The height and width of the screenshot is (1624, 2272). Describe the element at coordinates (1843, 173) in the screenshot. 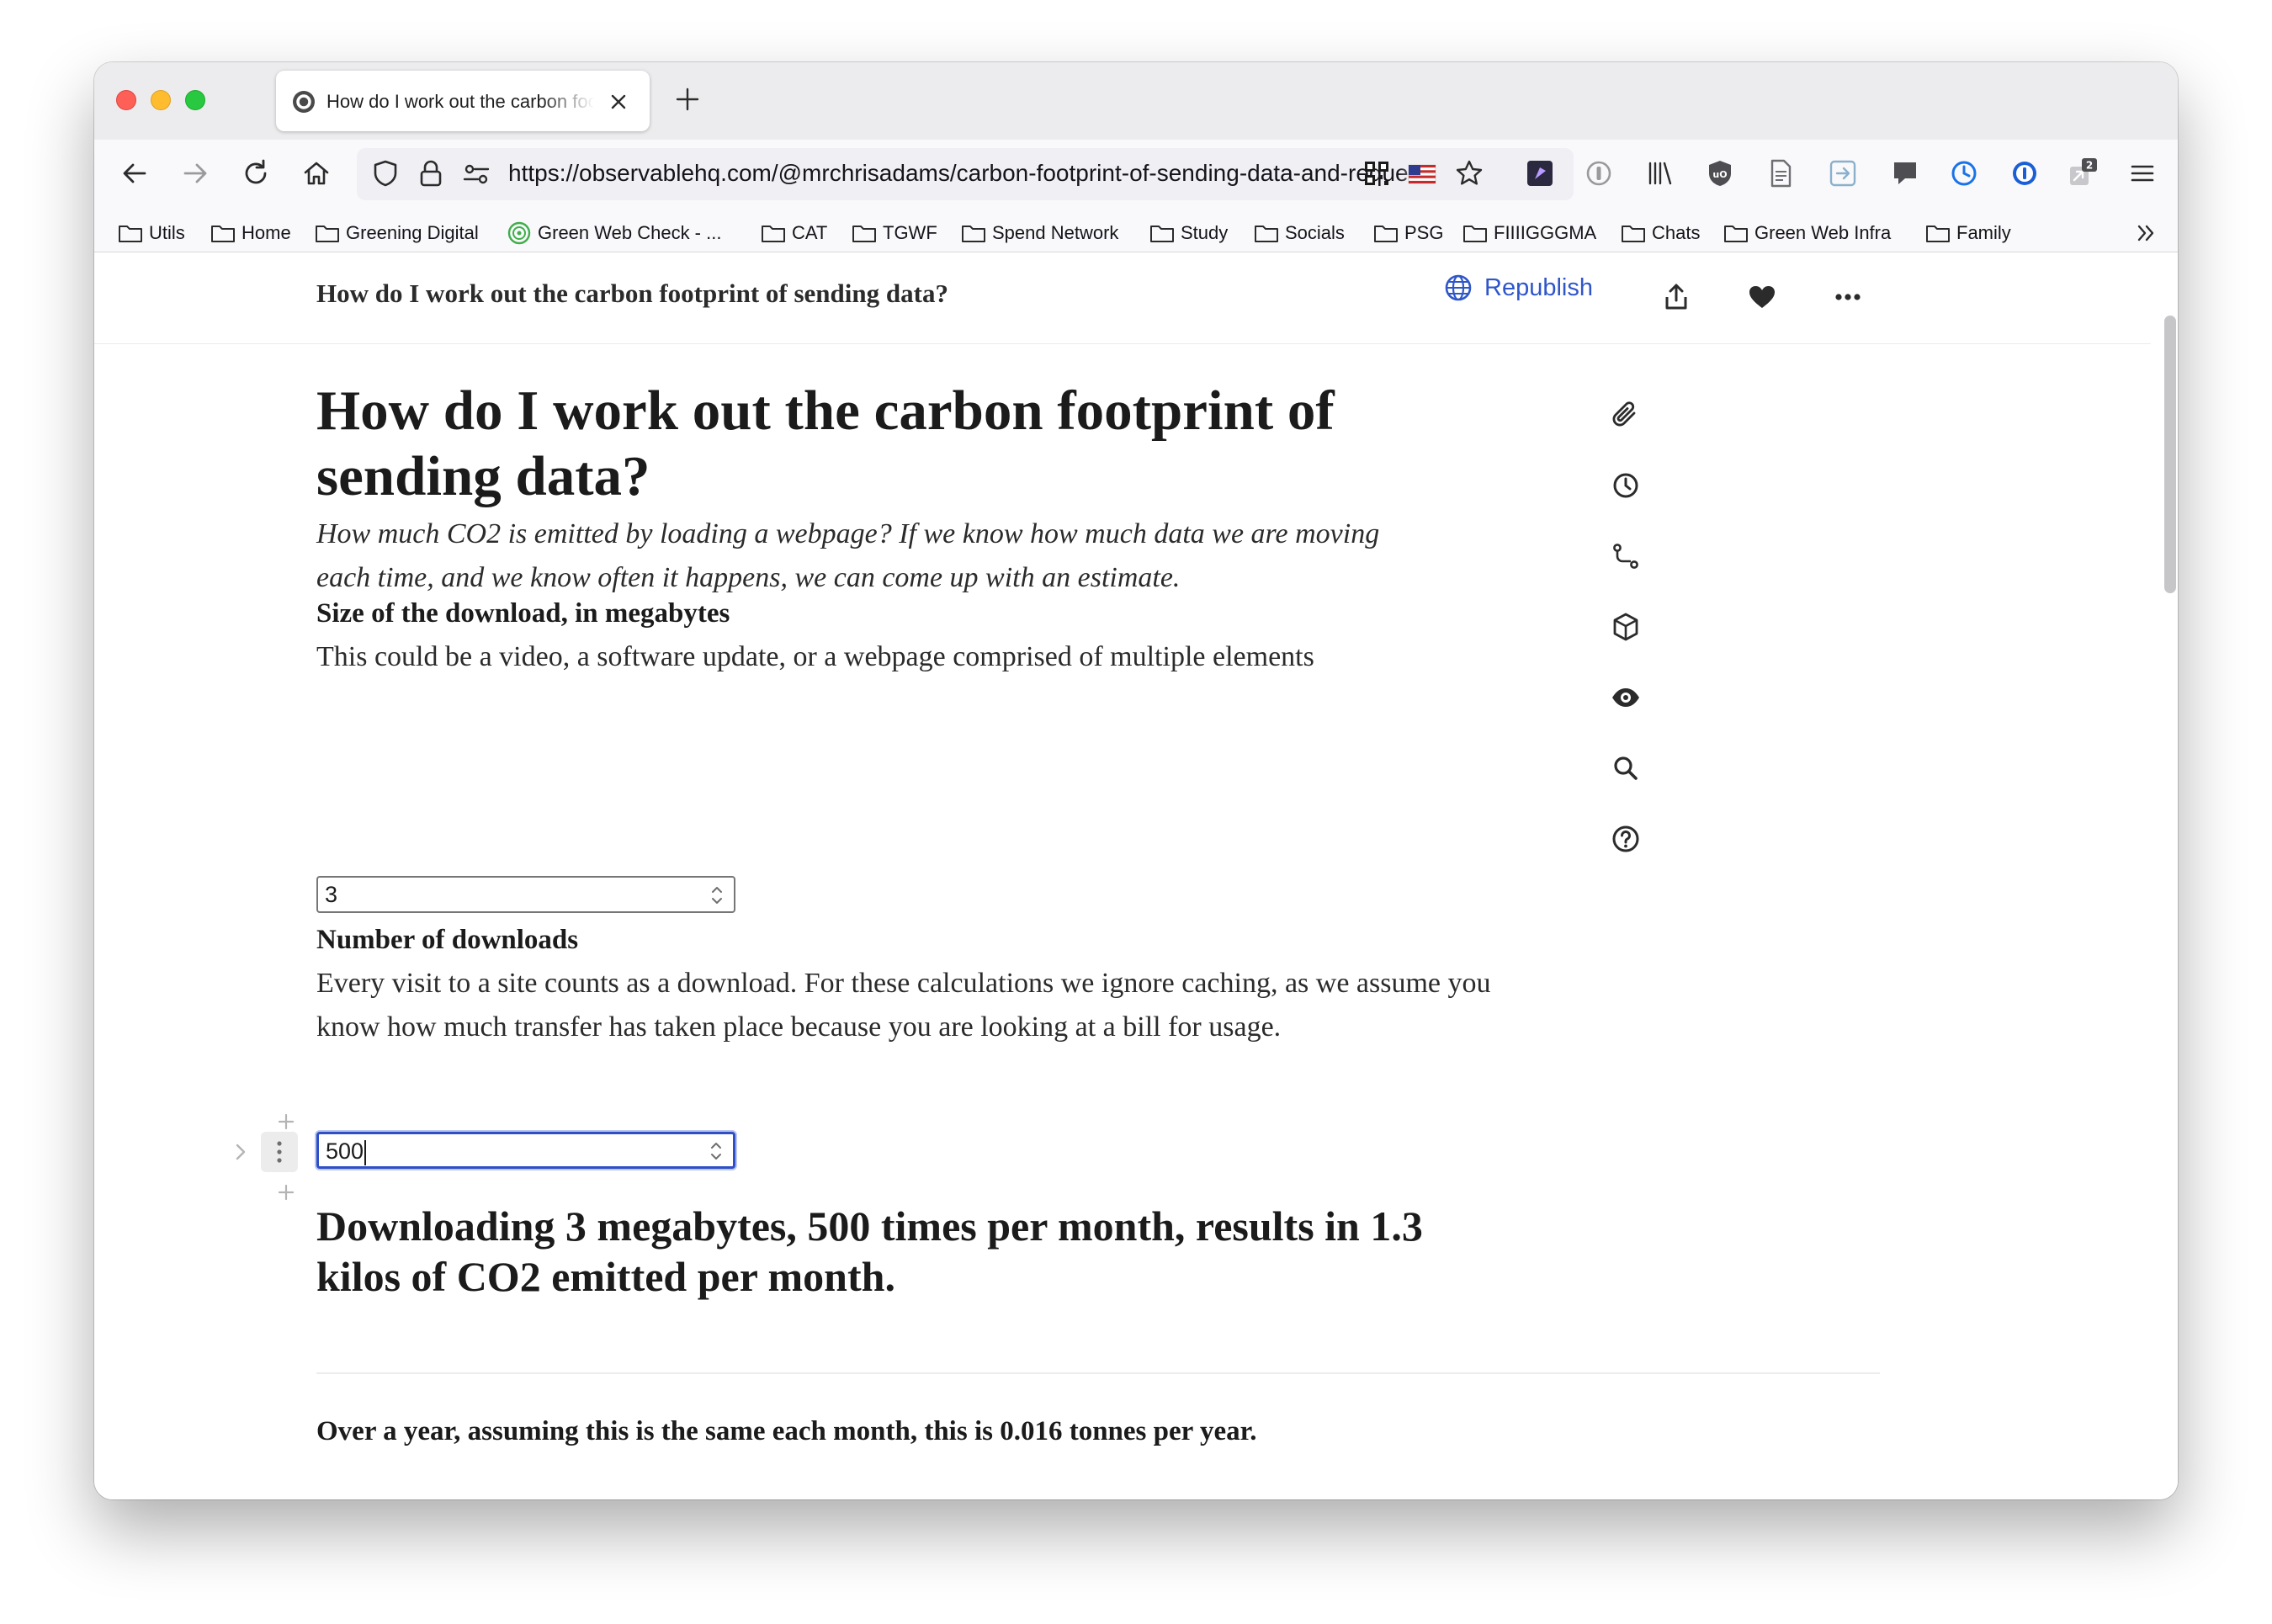

I see `send-to-device-icon` at that location.